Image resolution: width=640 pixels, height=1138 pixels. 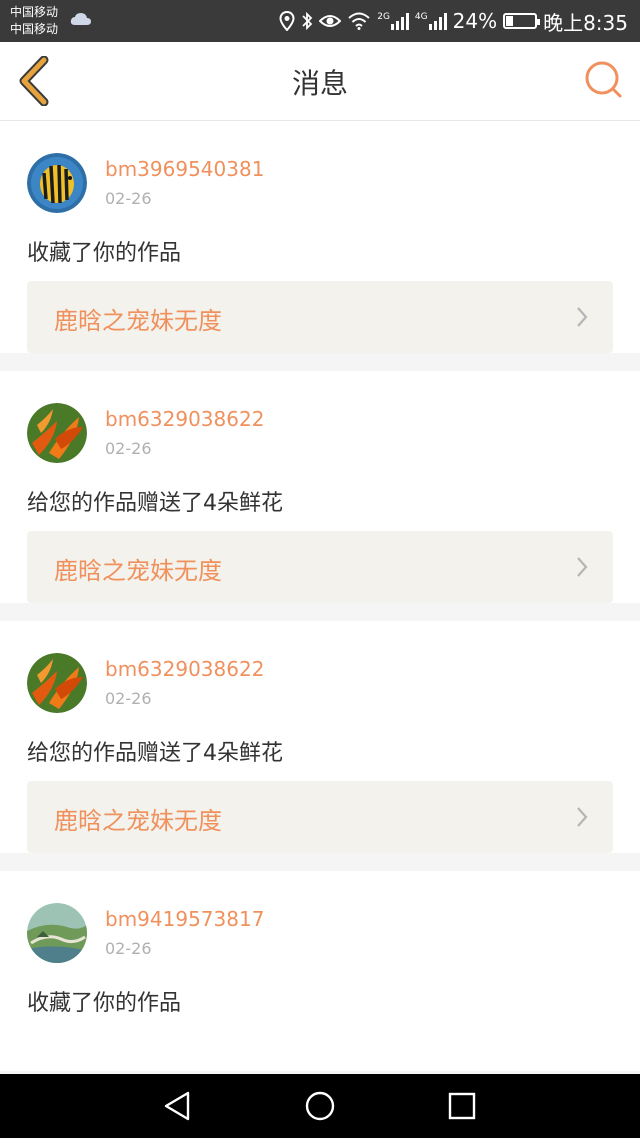 I want to click on signal-4g: 4G, so click(x=431, y=21).